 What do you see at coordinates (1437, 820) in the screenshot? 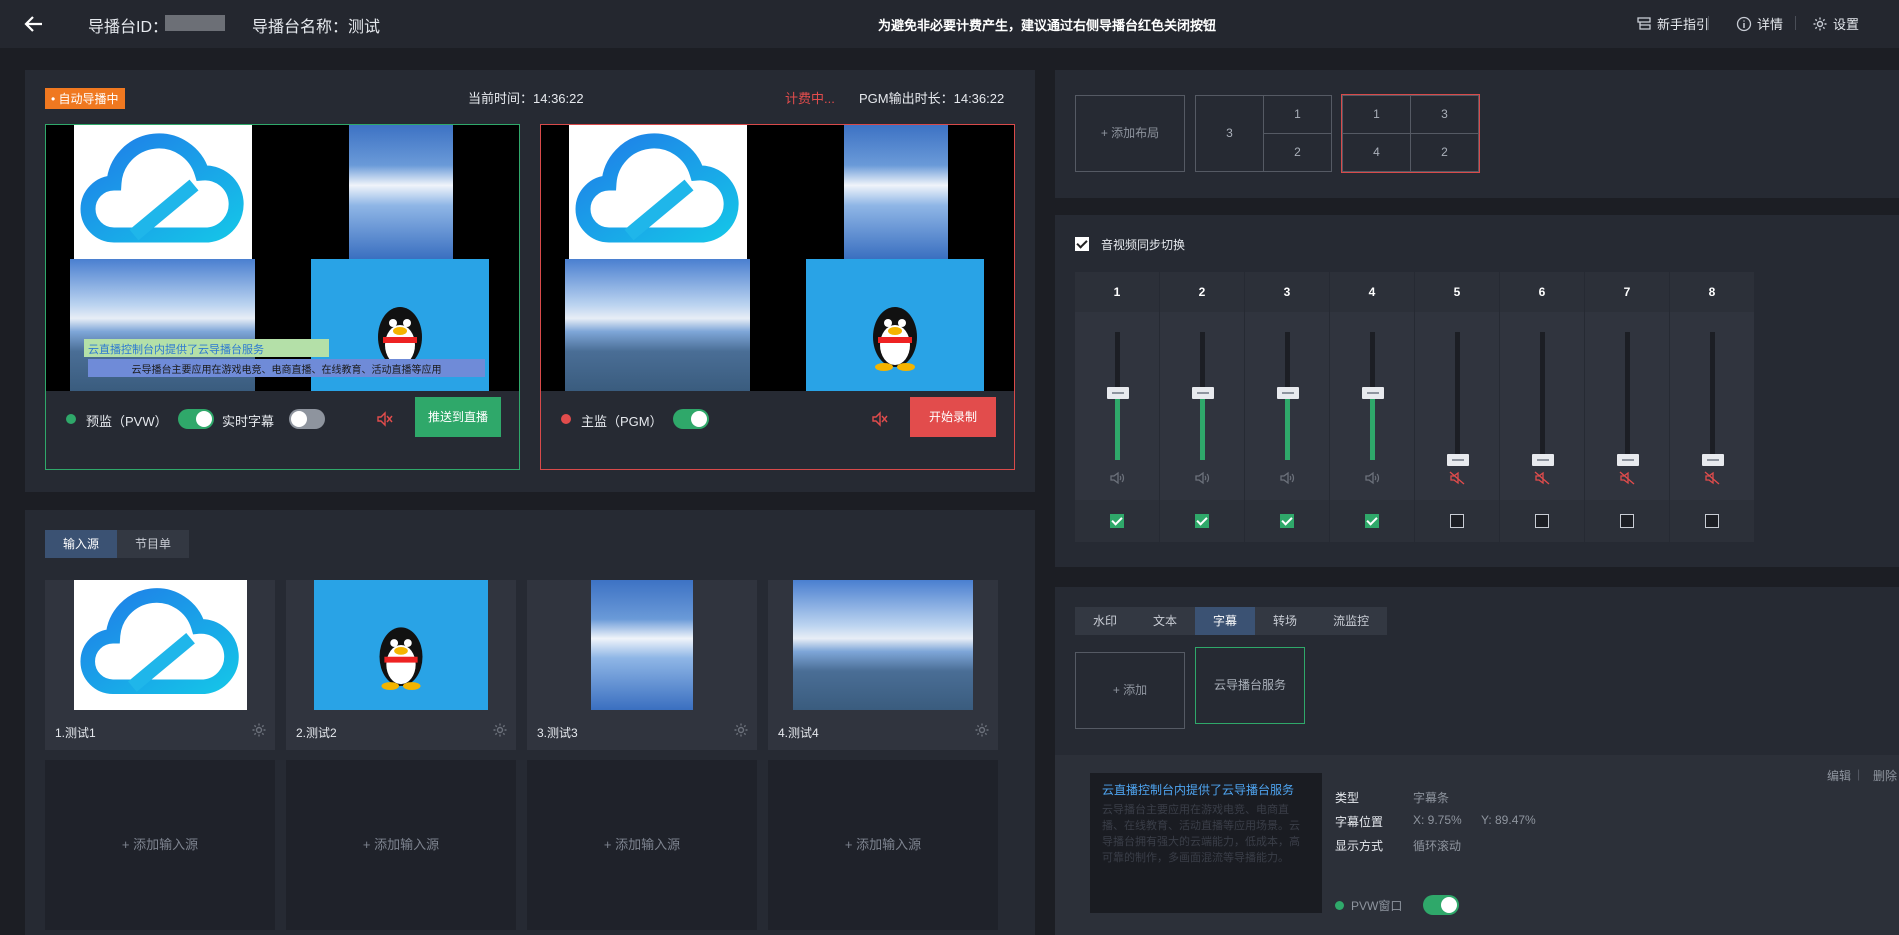
I see `position-x-value: X: 9.75%` at bounding box center [1437, 820].